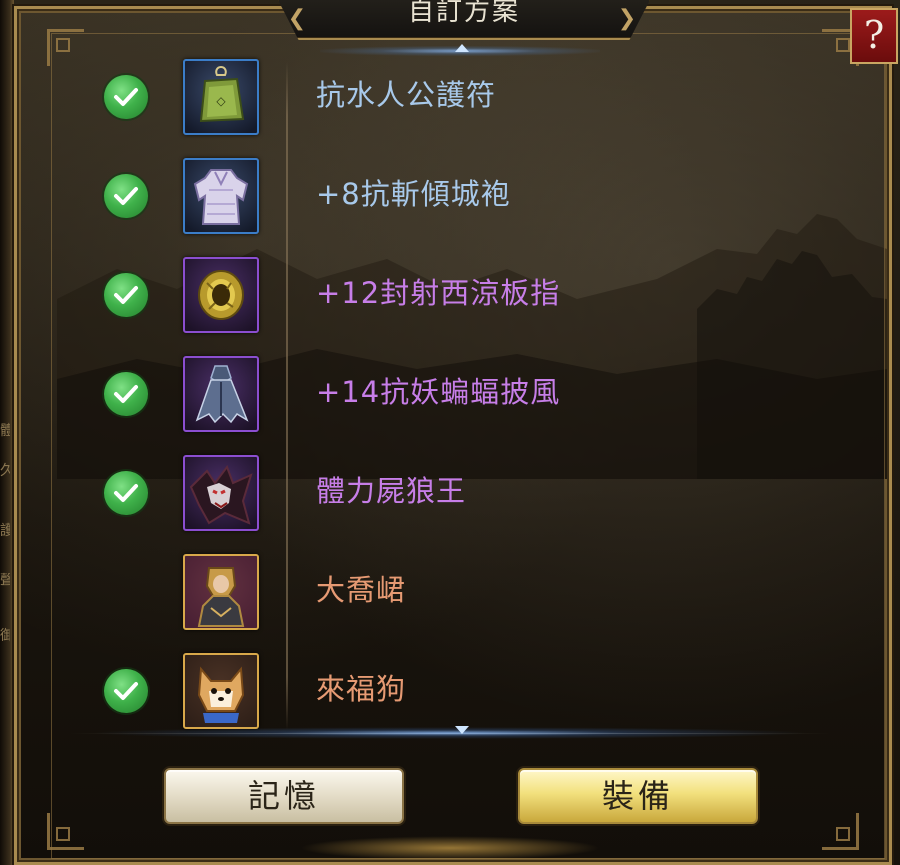 The width and height of the screenshot is (900, 865). I want to click on list-item: 來福狗, so click(450, 692).